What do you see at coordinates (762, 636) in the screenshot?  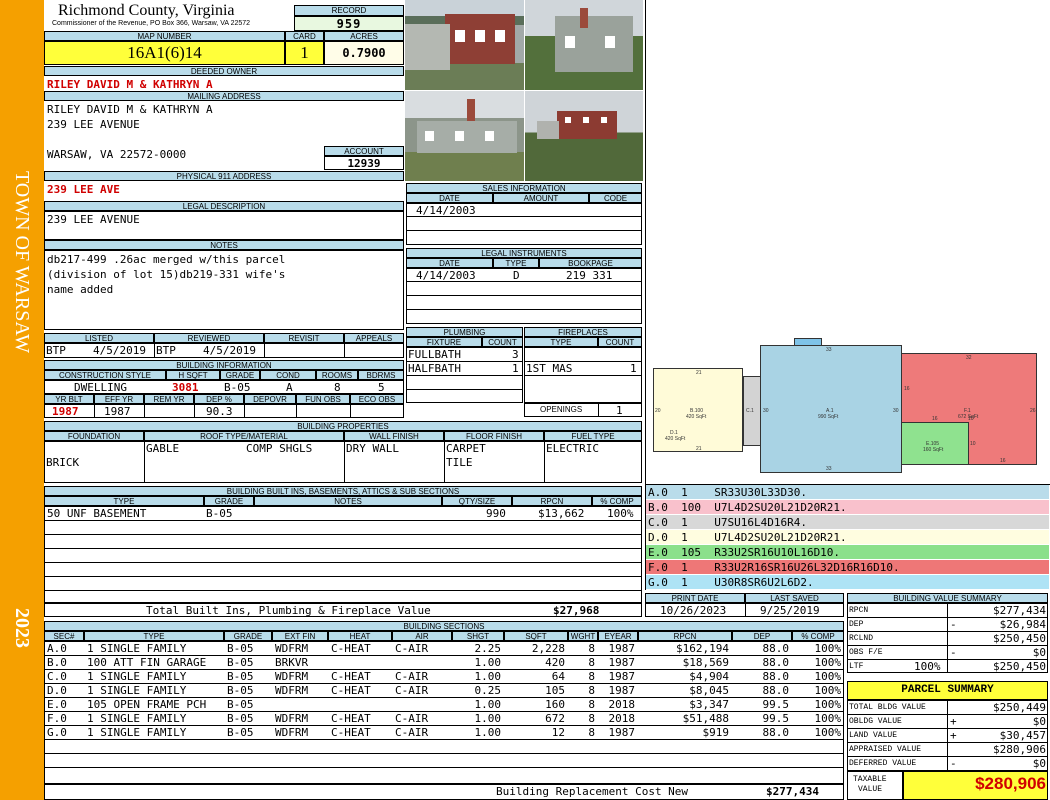 I see `sections-dep-header: DEP` at bounding box center [762, 636].